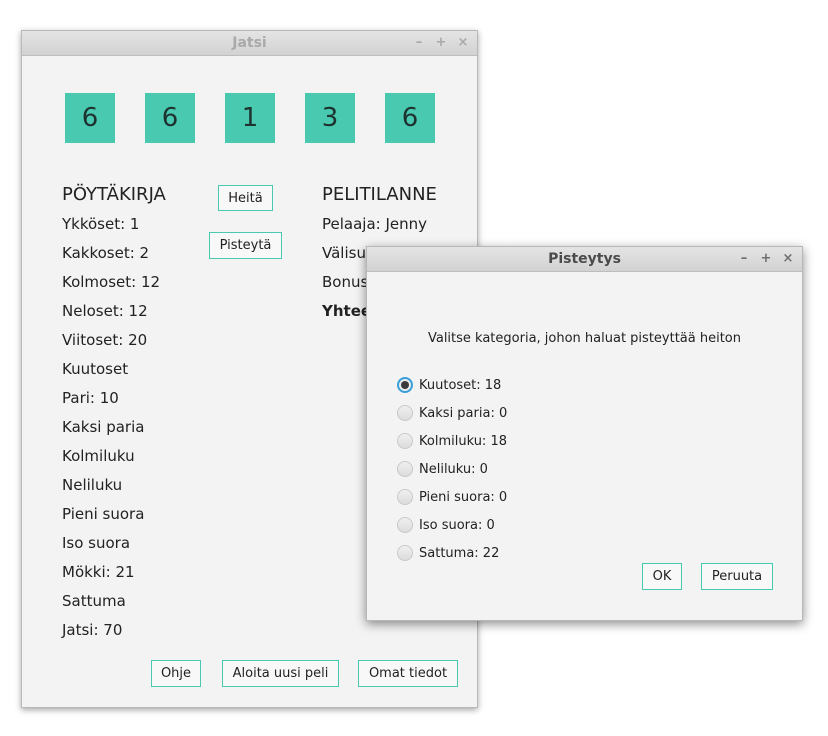  What do you see at coordinates (111, 282) in the screenshot?
I see `score-row-threes: Kolmoset: 12` at bounding box center [111, 282].